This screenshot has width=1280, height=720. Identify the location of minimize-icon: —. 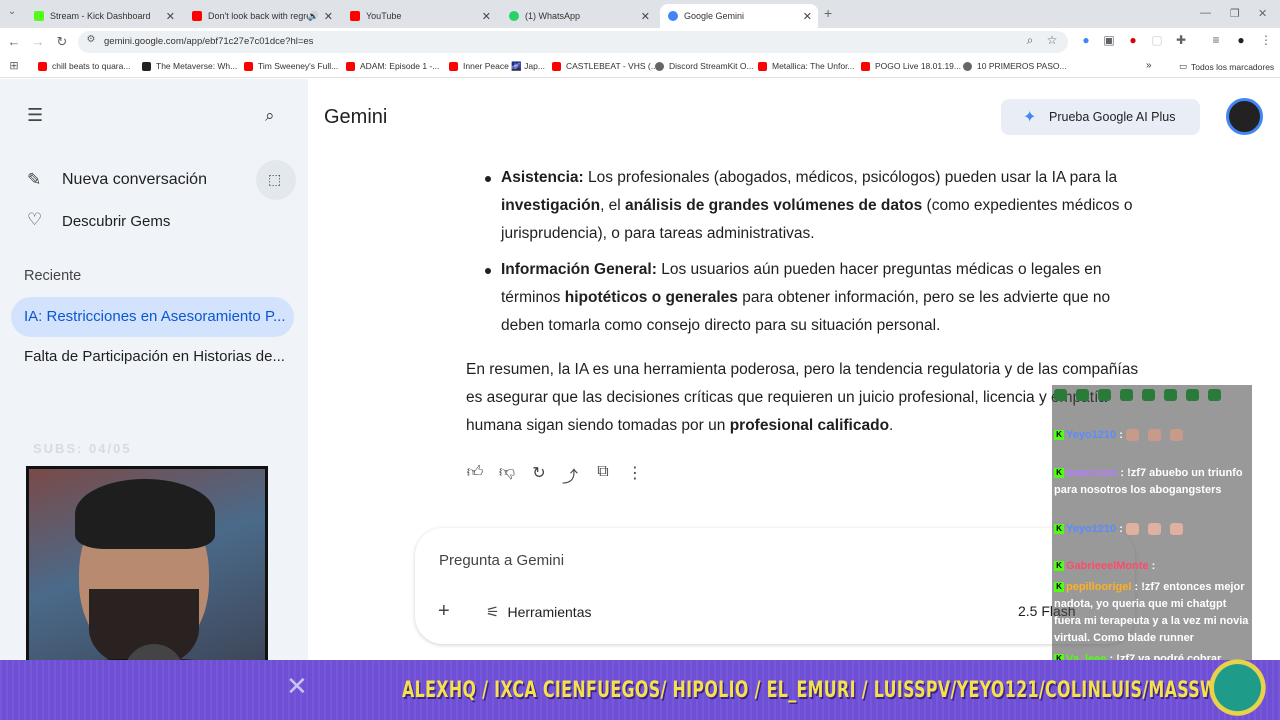
(1205, 13).